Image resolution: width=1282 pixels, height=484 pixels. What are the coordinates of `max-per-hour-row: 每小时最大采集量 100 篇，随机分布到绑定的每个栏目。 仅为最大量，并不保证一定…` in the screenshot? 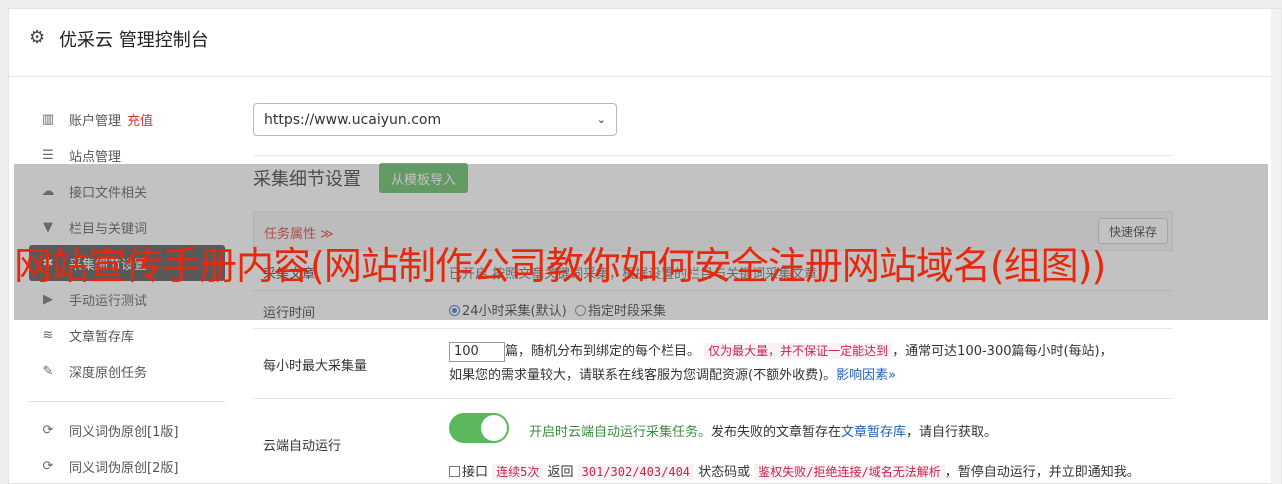 It's located at (713, 364).